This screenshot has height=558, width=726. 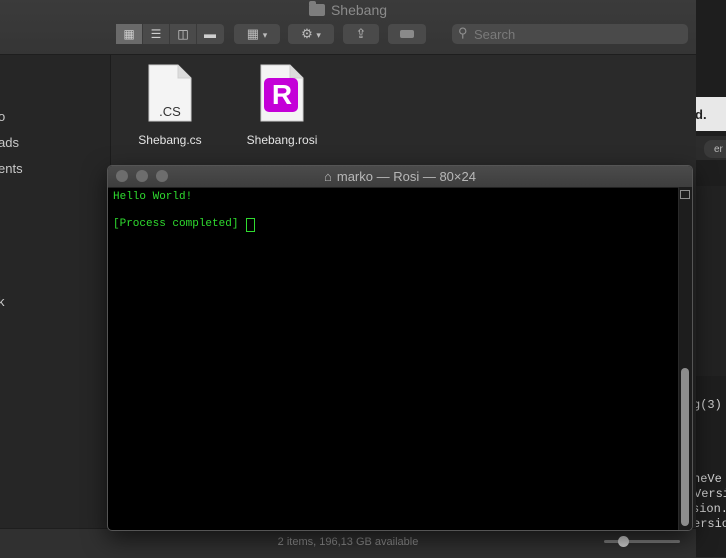 I want to click on cs-file-icon: .CS, so click(x=170, y=93).